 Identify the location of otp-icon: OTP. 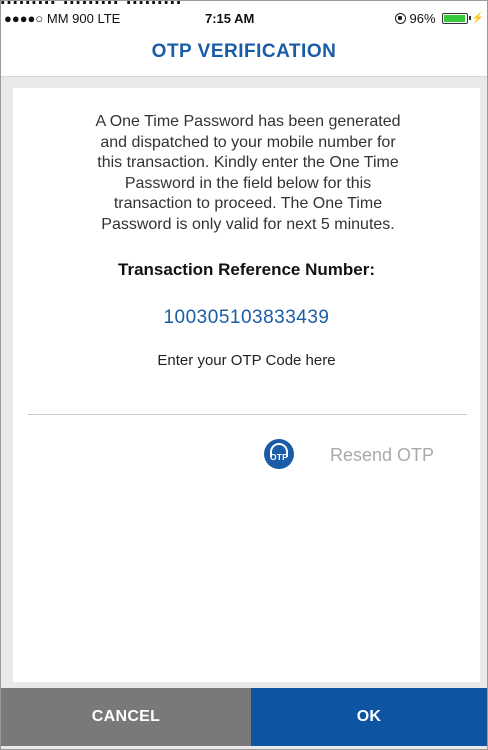
(279, 454).